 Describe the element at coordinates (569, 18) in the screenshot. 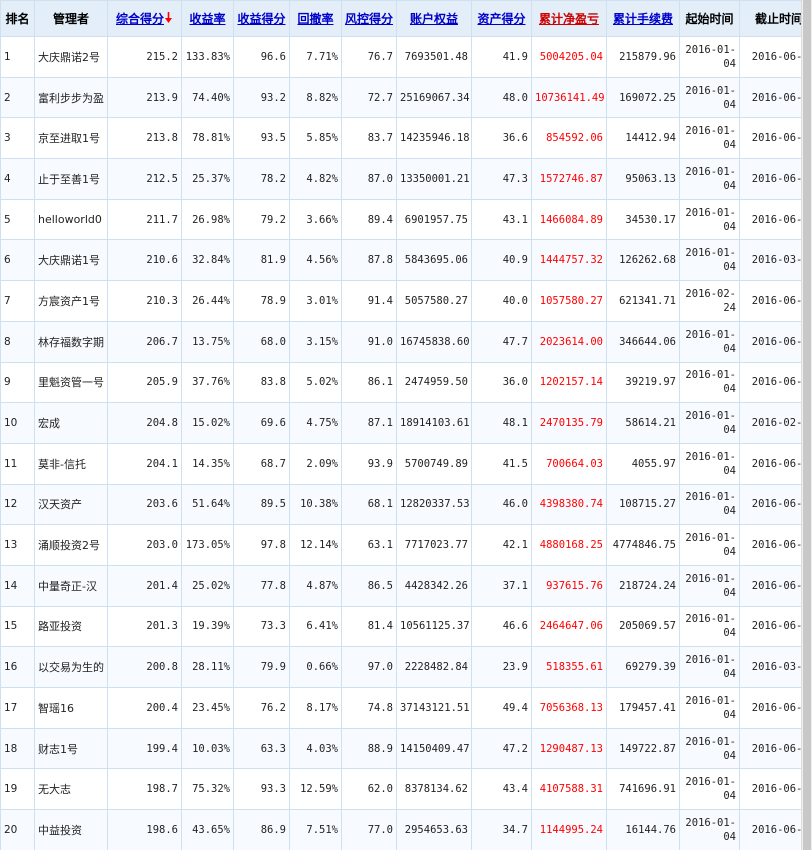

I see `header-net-pnl-sort: 累计净盈亏` at that location.